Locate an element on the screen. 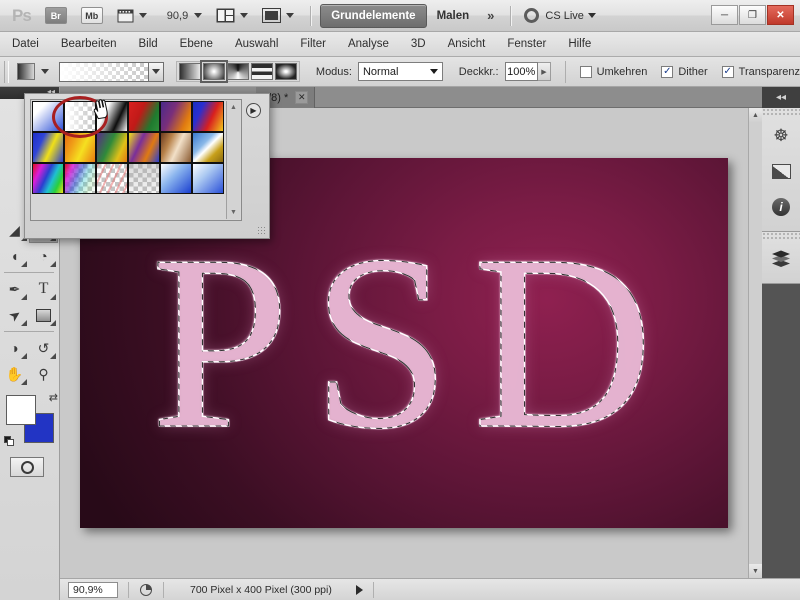  zoom-chevron-down-icon is located at coordinates (198, 15).